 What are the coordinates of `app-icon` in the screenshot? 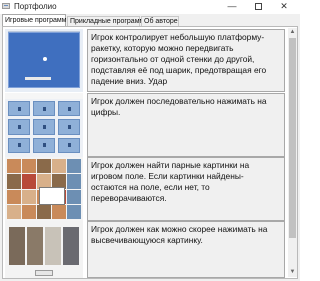 It's located at (6, 6).